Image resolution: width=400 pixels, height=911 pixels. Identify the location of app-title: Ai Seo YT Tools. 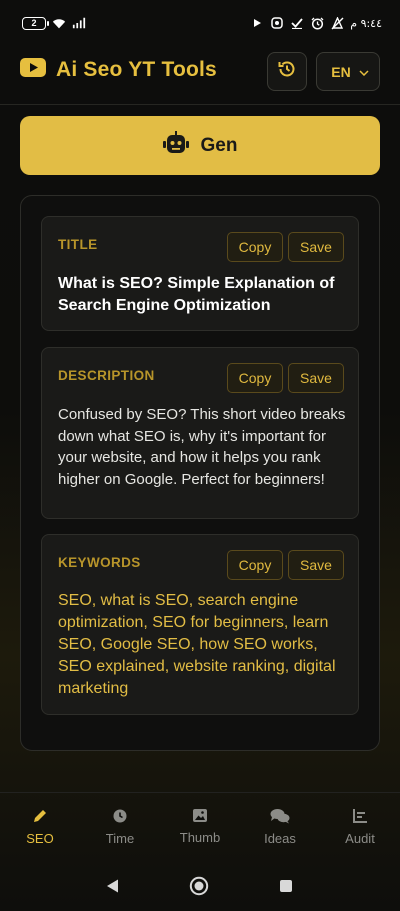
(136, 69).